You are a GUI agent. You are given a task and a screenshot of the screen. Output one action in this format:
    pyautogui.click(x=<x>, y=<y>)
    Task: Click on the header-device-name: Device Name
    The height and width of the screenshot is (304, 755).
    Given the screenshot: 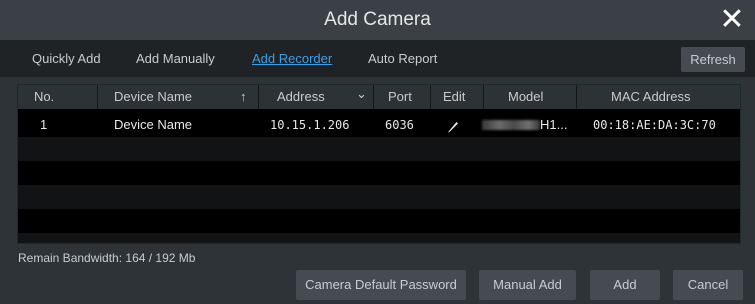 What is the action you would take?
    pyautogui.click(x=144, y=97)
    